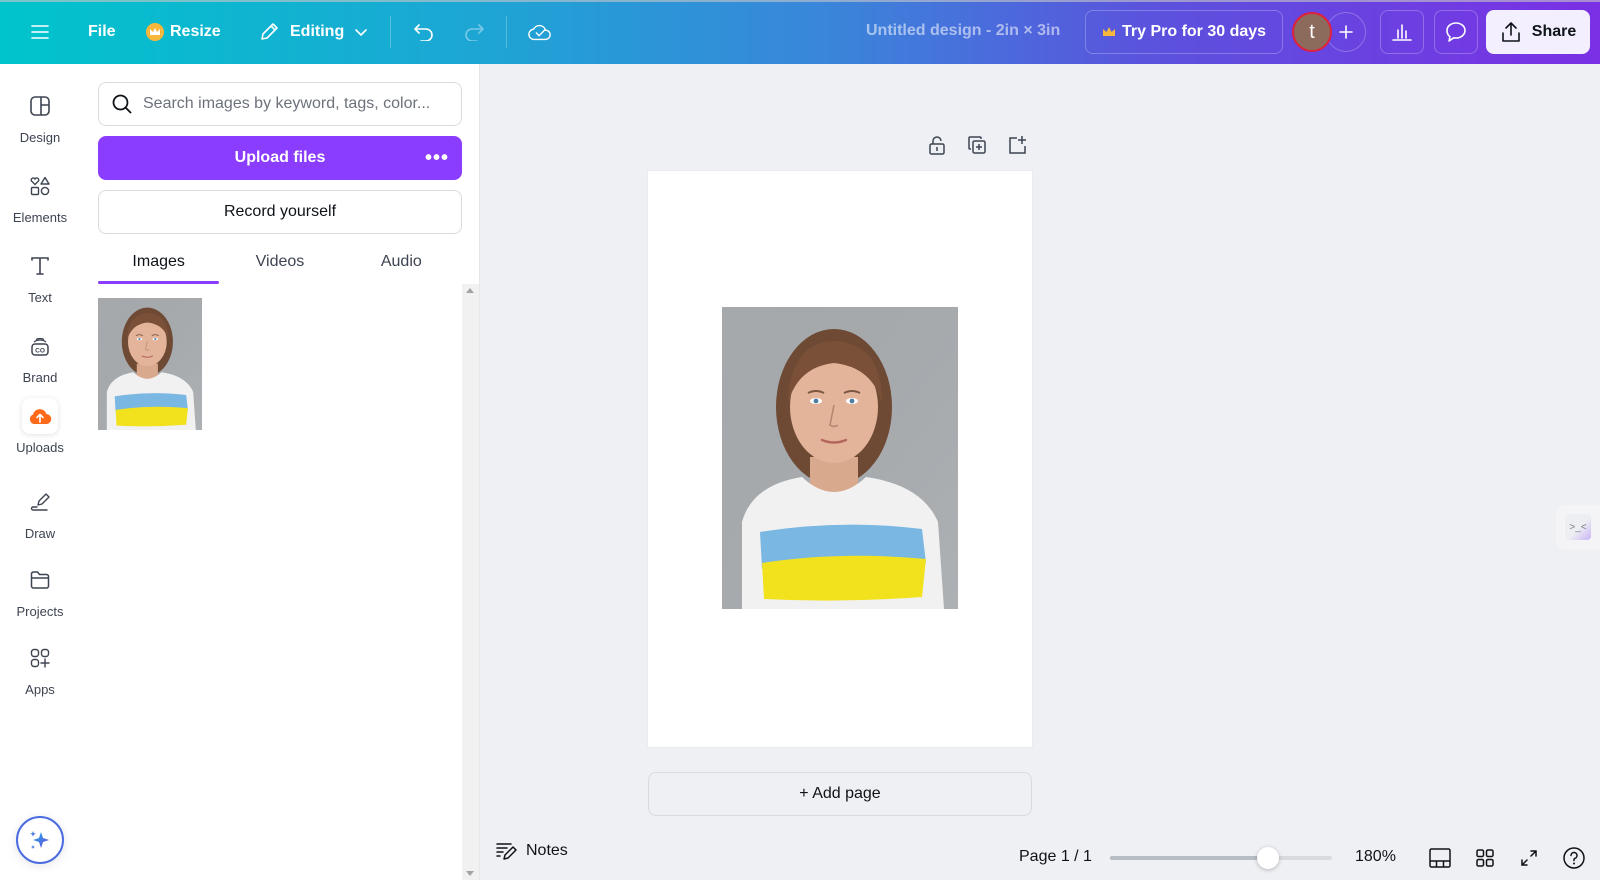 The width and height of the screenshot is (1600, 880). I want to click on search-box, so click(280, 104).